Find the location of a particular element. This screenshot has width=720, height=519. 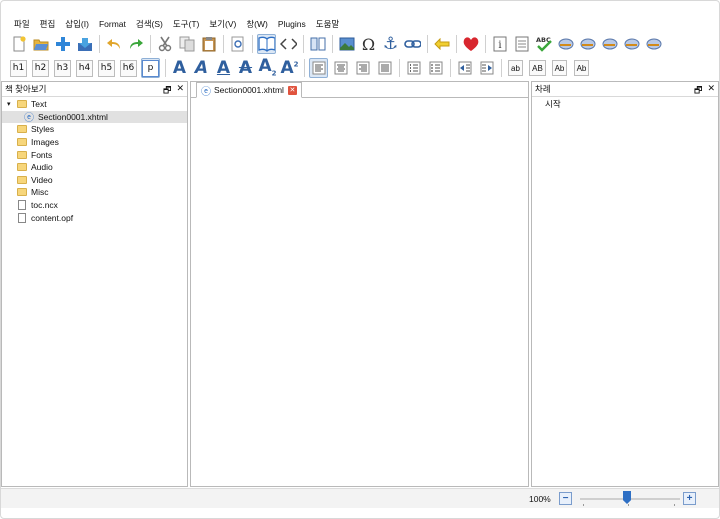

menu-tools: 도구(T) is located at coordinates (186, 24).